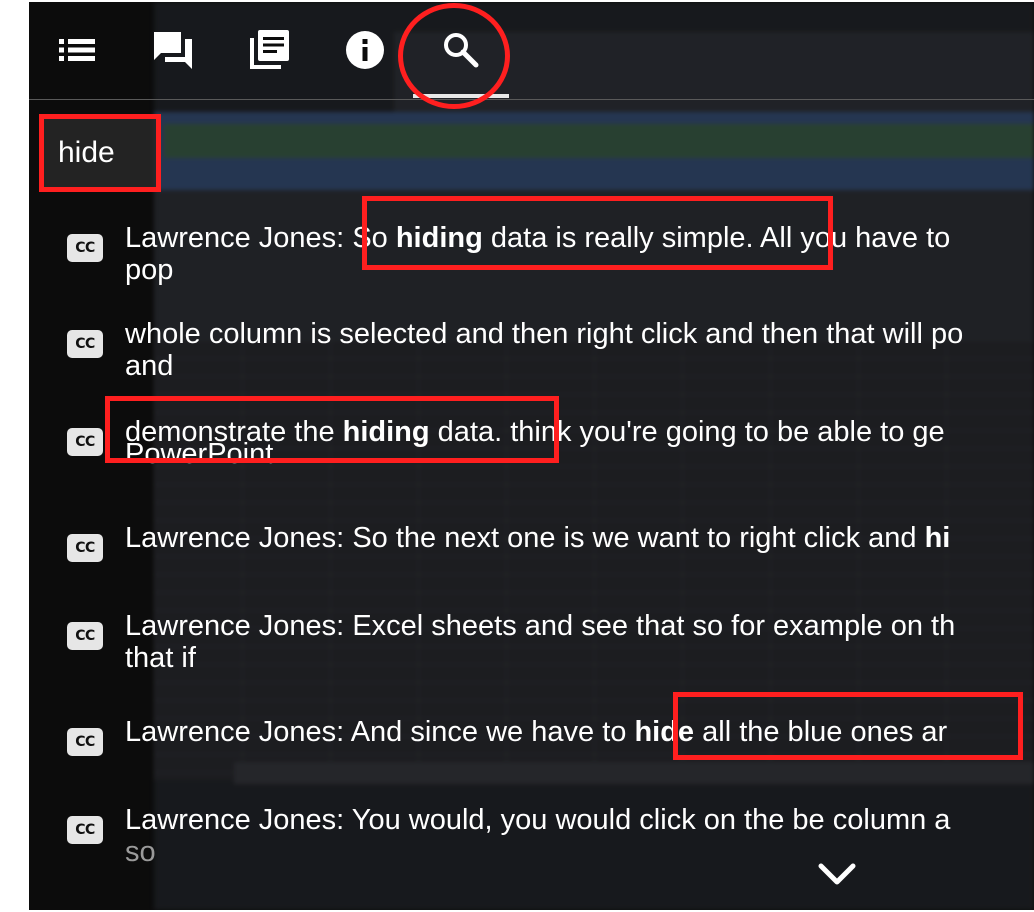 This screenshot has width=1034, height=912. What do you see at coordinates (531, 50) in the screenshot?
I see `panel-toolbar` at bounding box center [531, 50].